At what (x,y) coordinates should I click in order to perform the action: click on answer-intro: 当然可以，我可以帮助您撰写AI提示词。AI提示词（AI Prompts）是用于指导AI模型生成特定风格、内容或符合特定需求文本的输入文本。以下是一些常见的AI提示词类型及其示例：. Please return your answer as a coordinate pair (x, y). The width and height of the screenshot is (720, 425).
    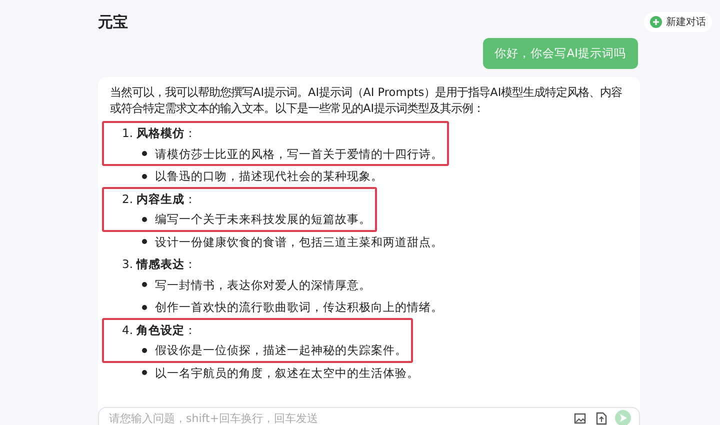
    Looking at the image, I should click on (367, 101).